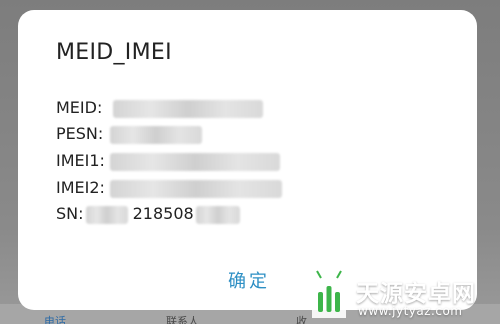 The width and height of the screenshot is (500, 324). Describe the element at coordinates (156, 135) in the screenshot. I see `pesn-redacted-value` at that location.